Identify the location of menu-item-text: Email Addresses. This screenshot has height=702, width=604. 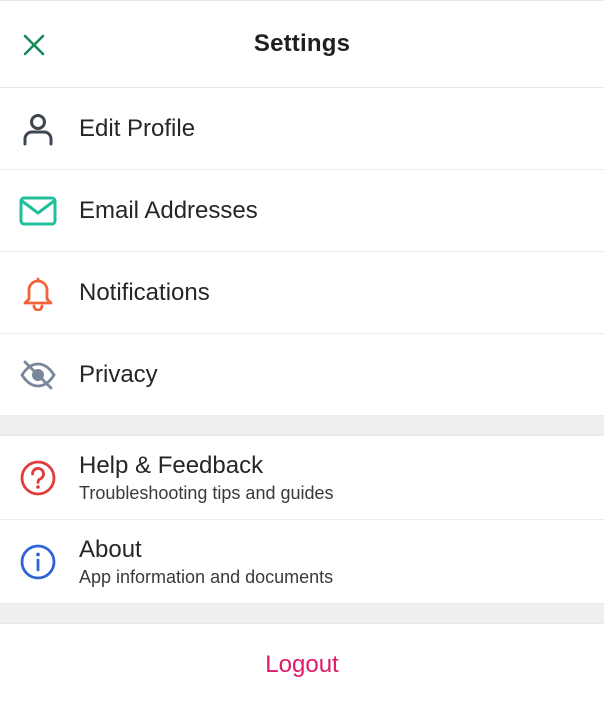
(331, 211).